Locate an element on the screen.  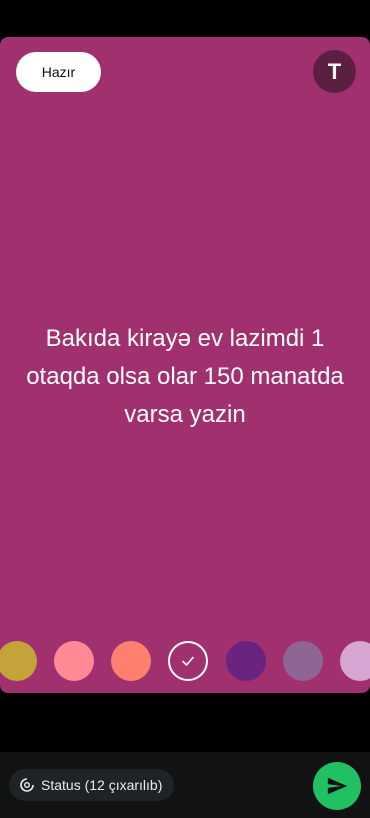
color-palette is located at coordinates (185, 662).